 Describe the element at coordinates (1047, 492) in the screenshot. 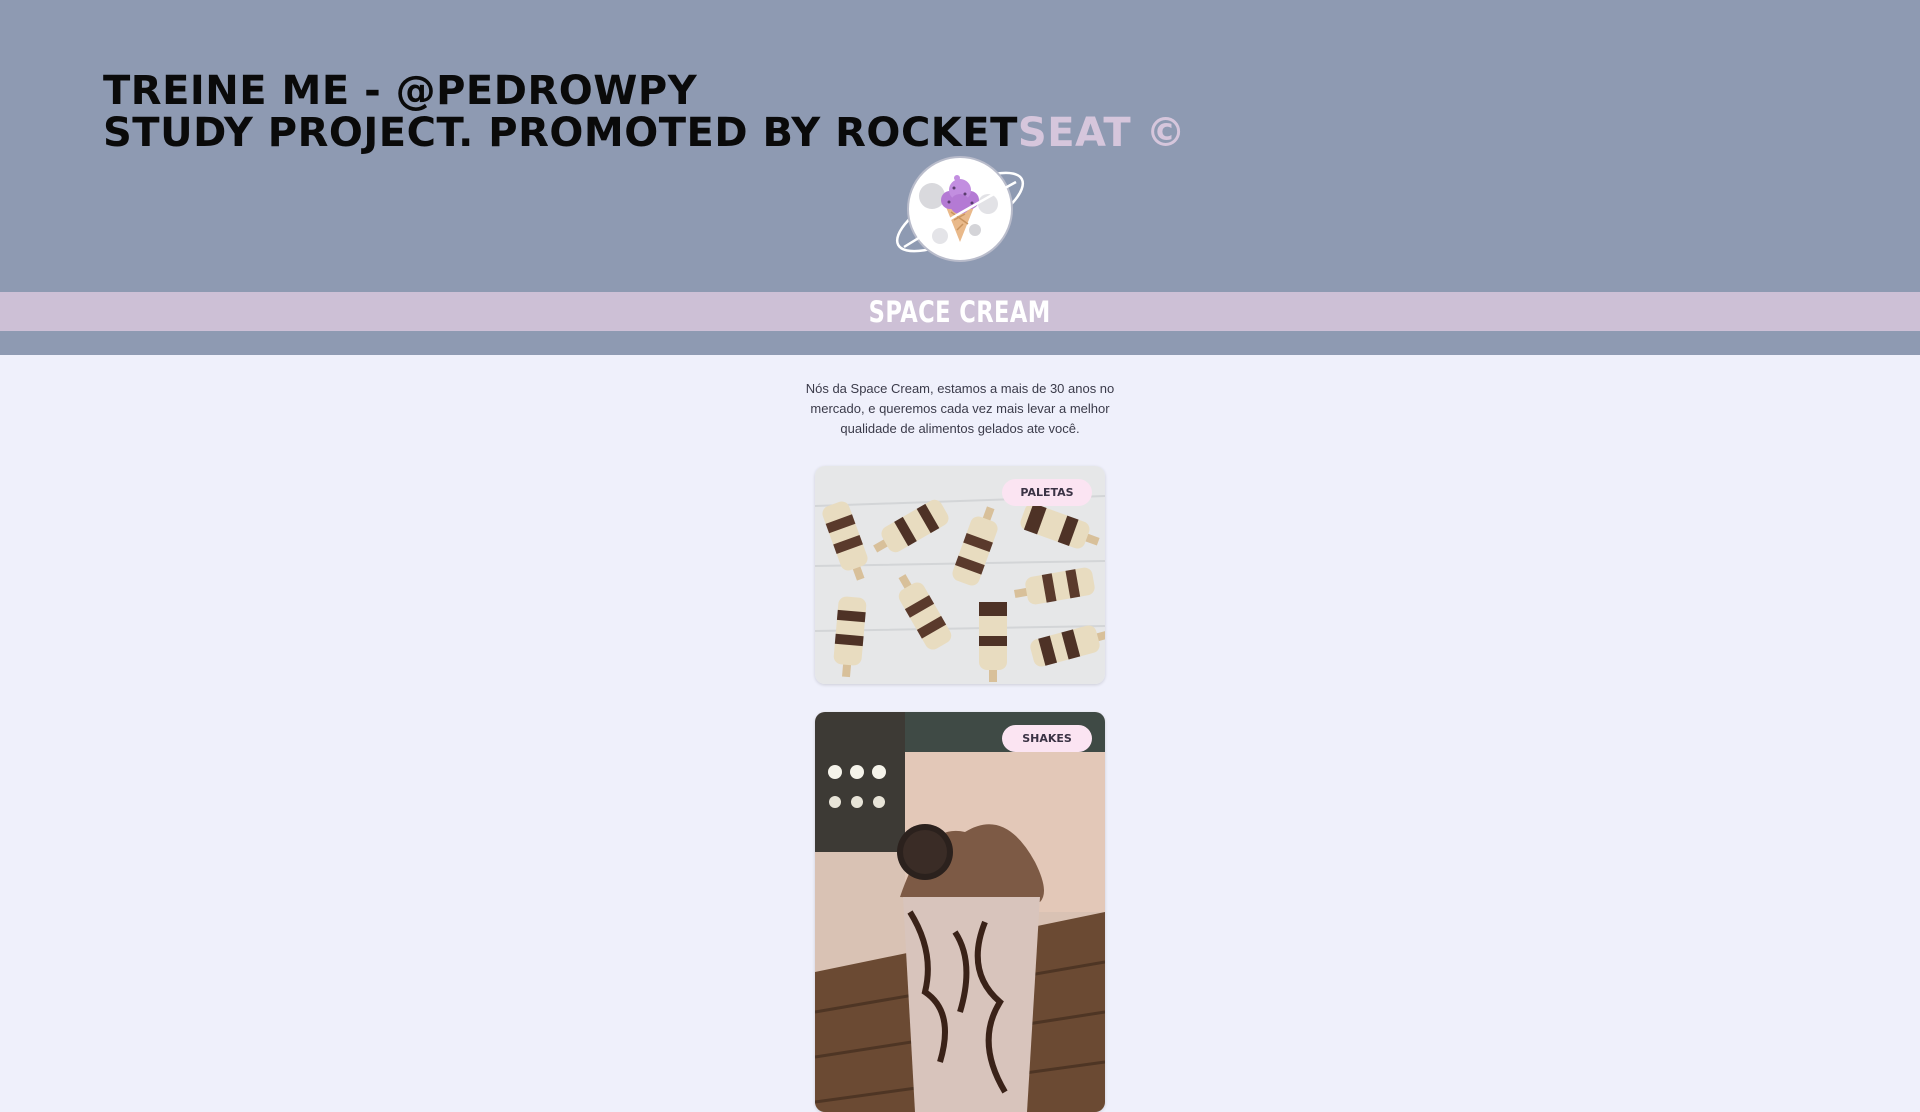

I see `paletas-tag-button: PALETAS` at that location.